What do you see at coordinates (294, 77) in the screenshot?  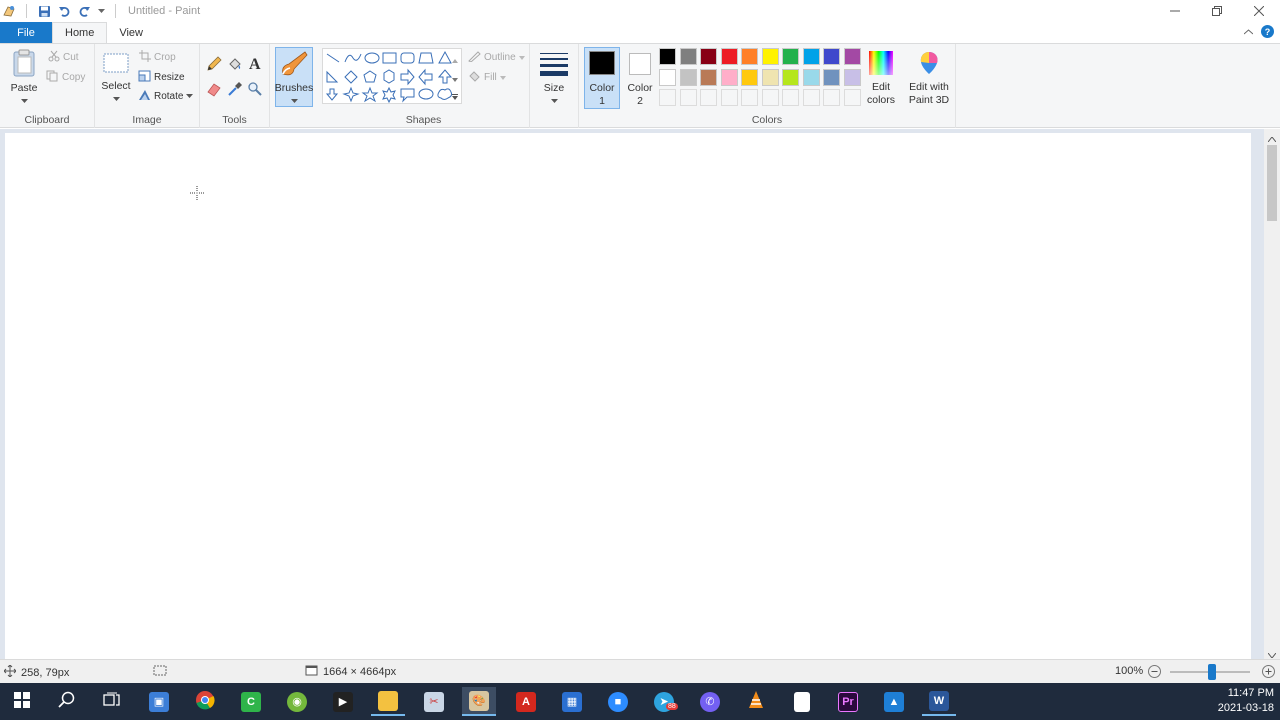 I see `brushes-button: Brushes` at bounding box center [294, 77].